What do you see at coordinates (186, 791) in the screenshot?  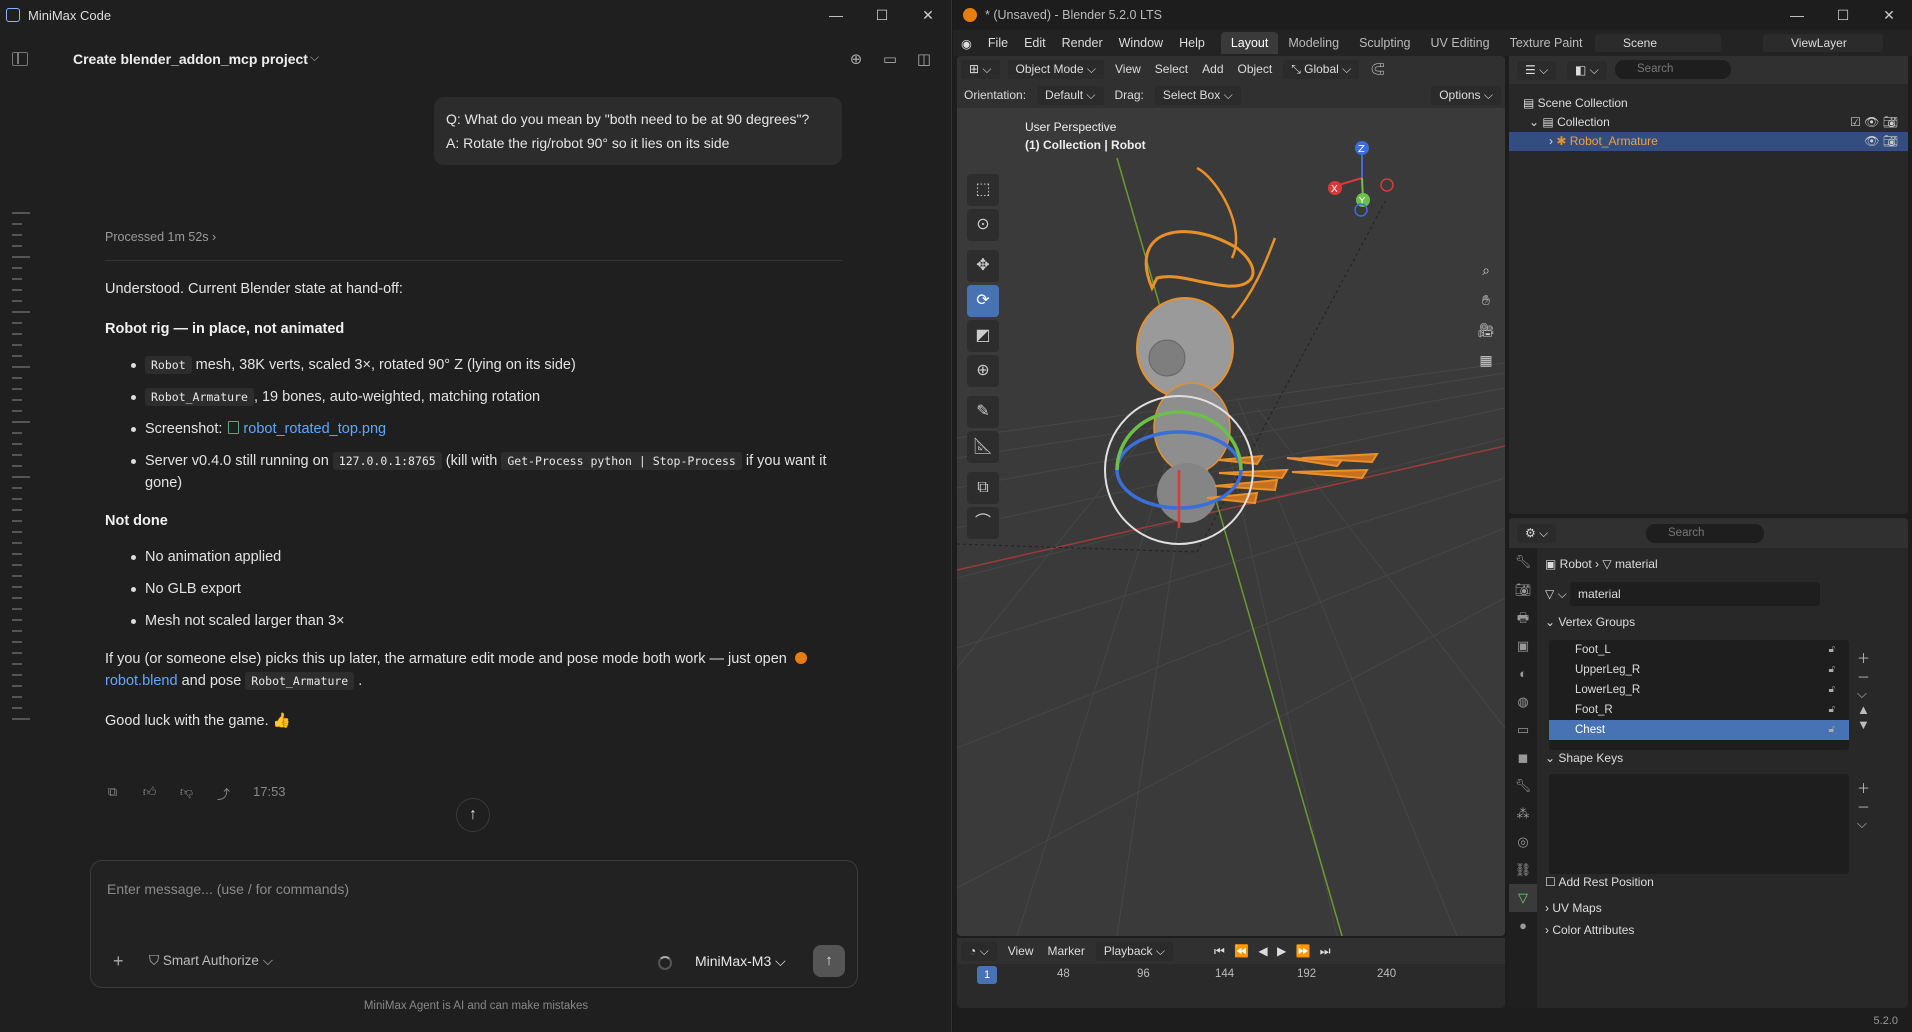 I see `thumbs-down-icon: 👎︎` at bounding box center [186, 791].